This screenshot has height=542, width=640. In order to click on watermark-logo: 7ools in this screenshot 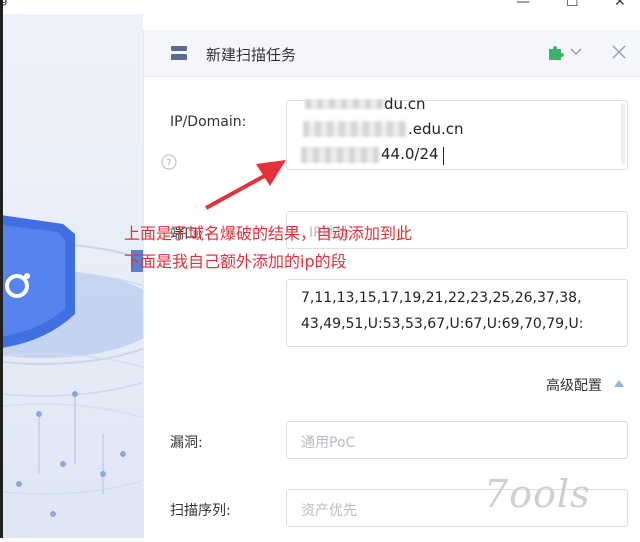, I will do `click(537, 494)`.